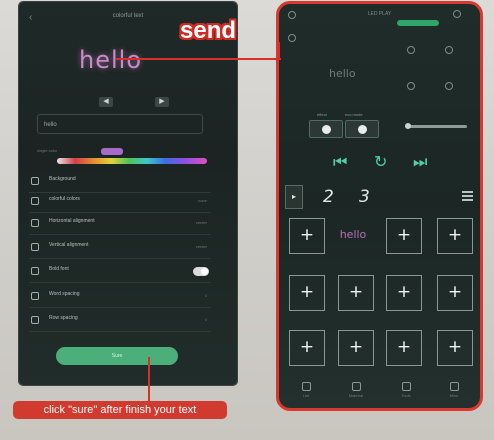  I want to click on effect-icon, so click(326, 129).